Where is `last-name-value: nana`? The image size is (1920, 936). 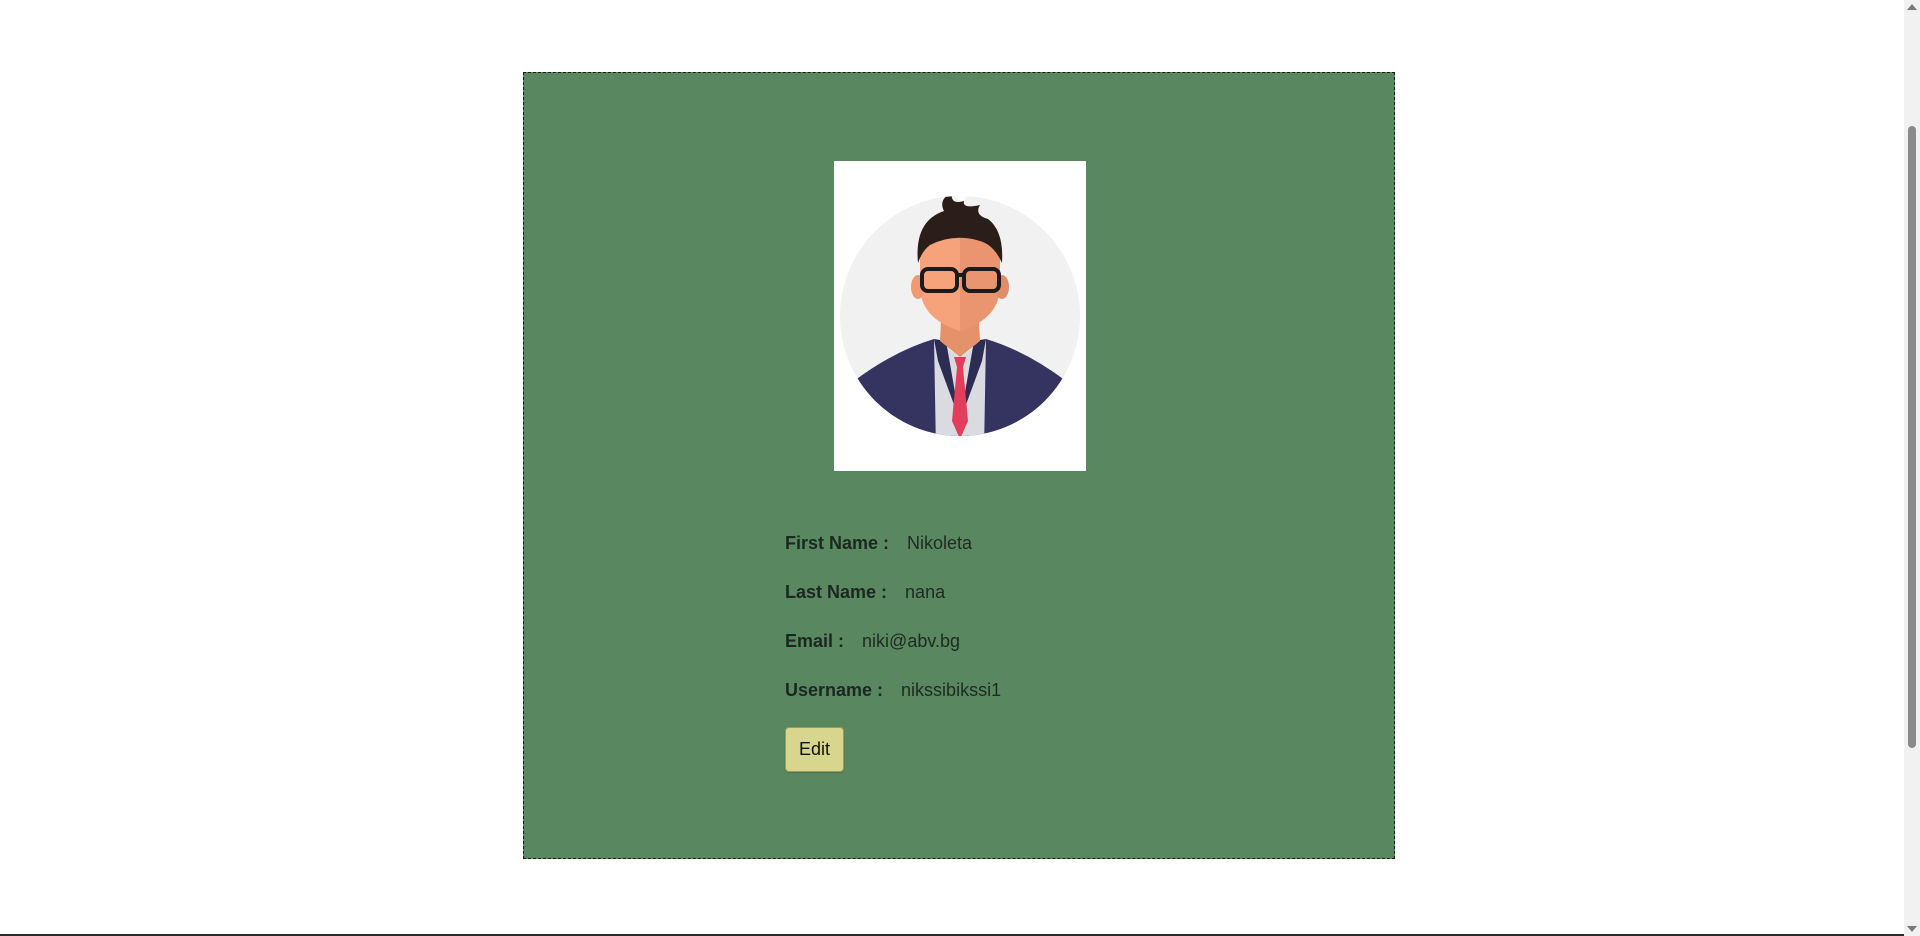 last-name-value: nana is located at coordinates (925, 592).